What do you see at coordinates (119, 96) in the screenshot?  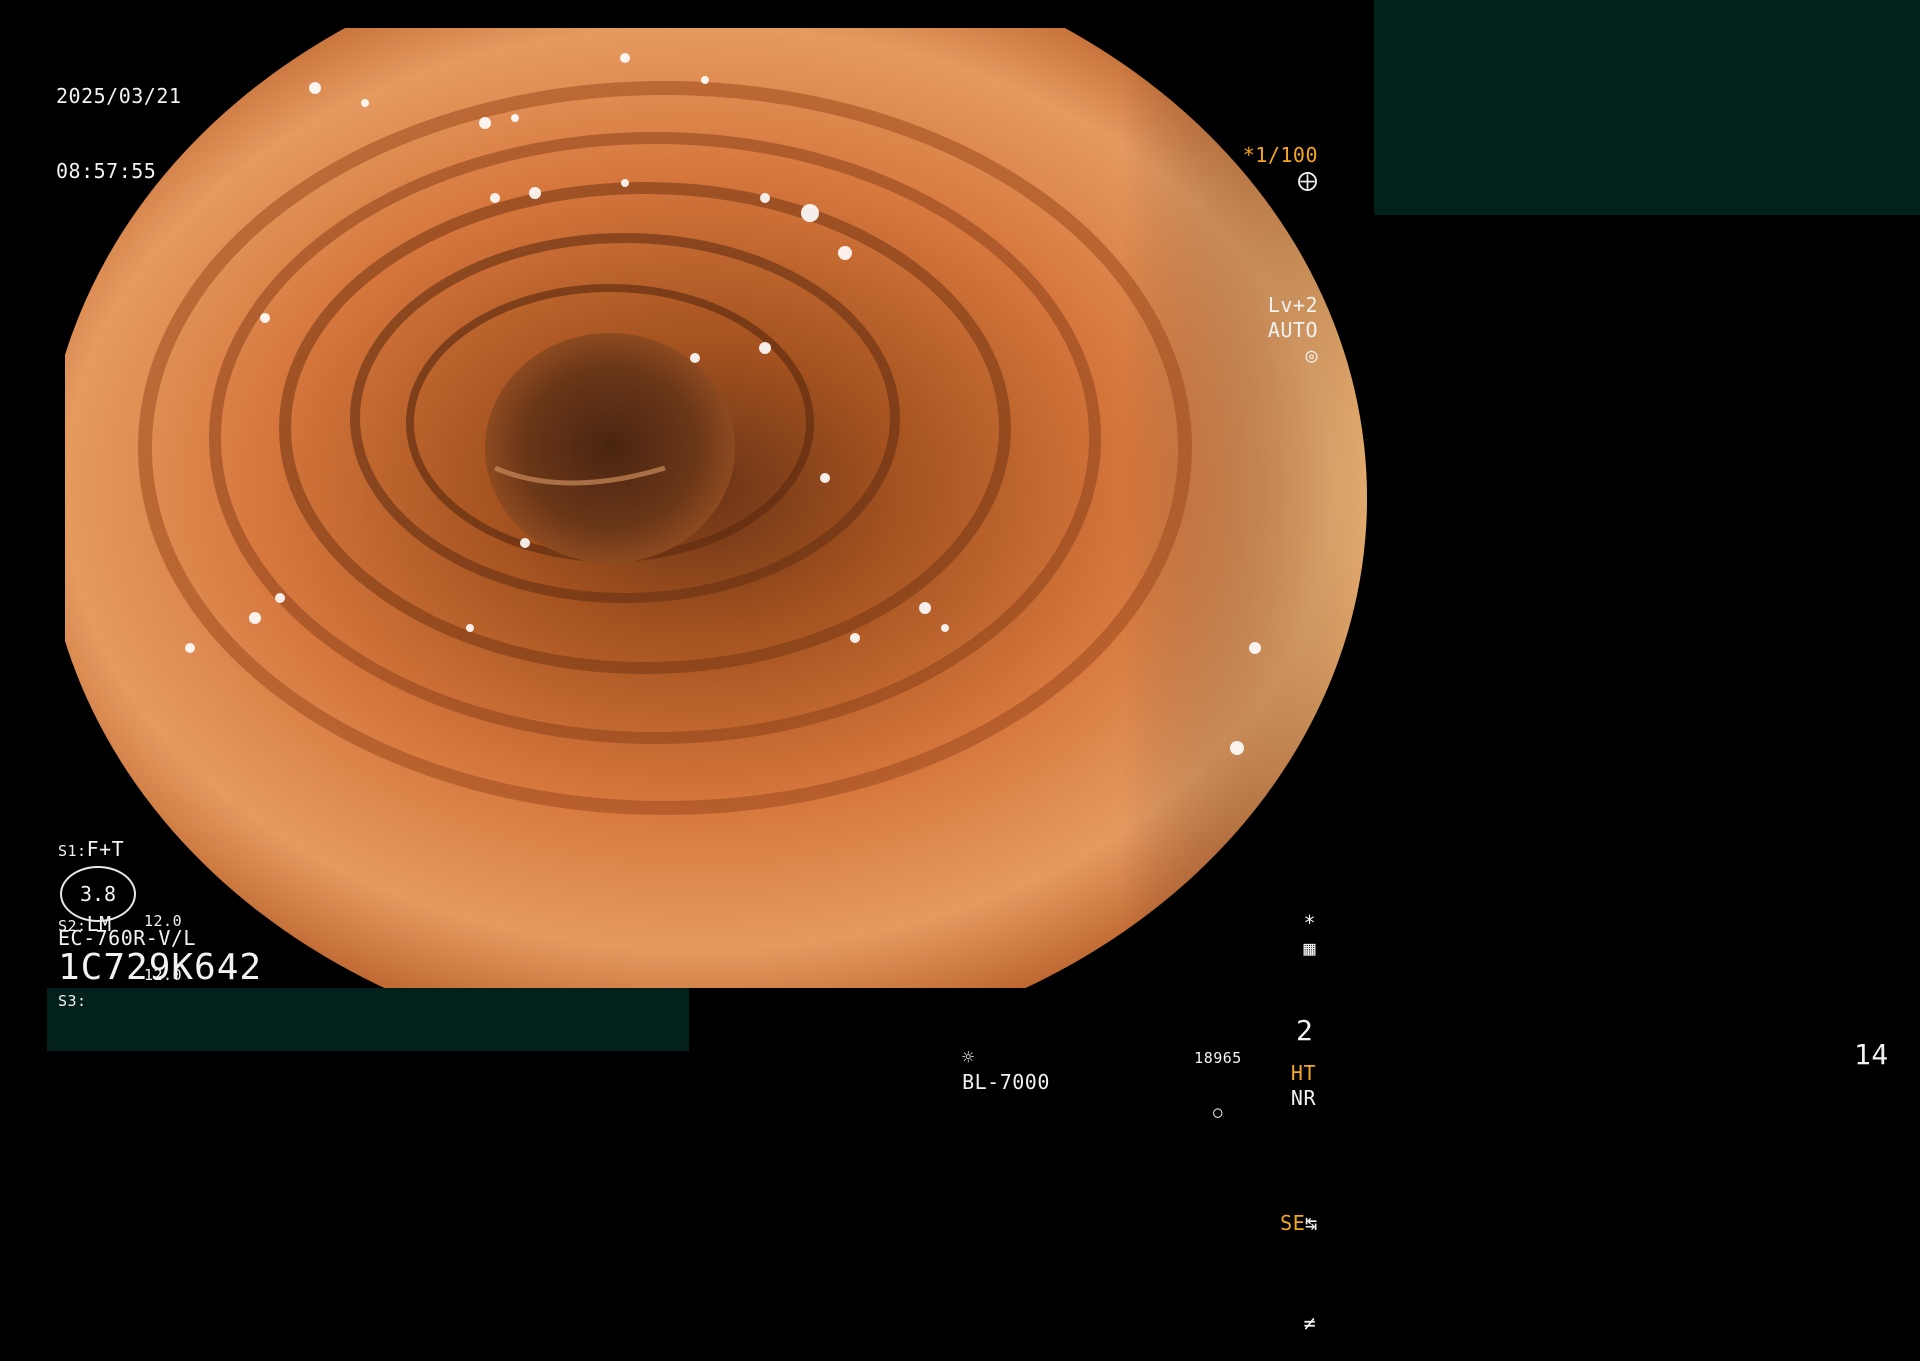 I see `date-text: 2025/03/21` at bounding box center [119, 96].